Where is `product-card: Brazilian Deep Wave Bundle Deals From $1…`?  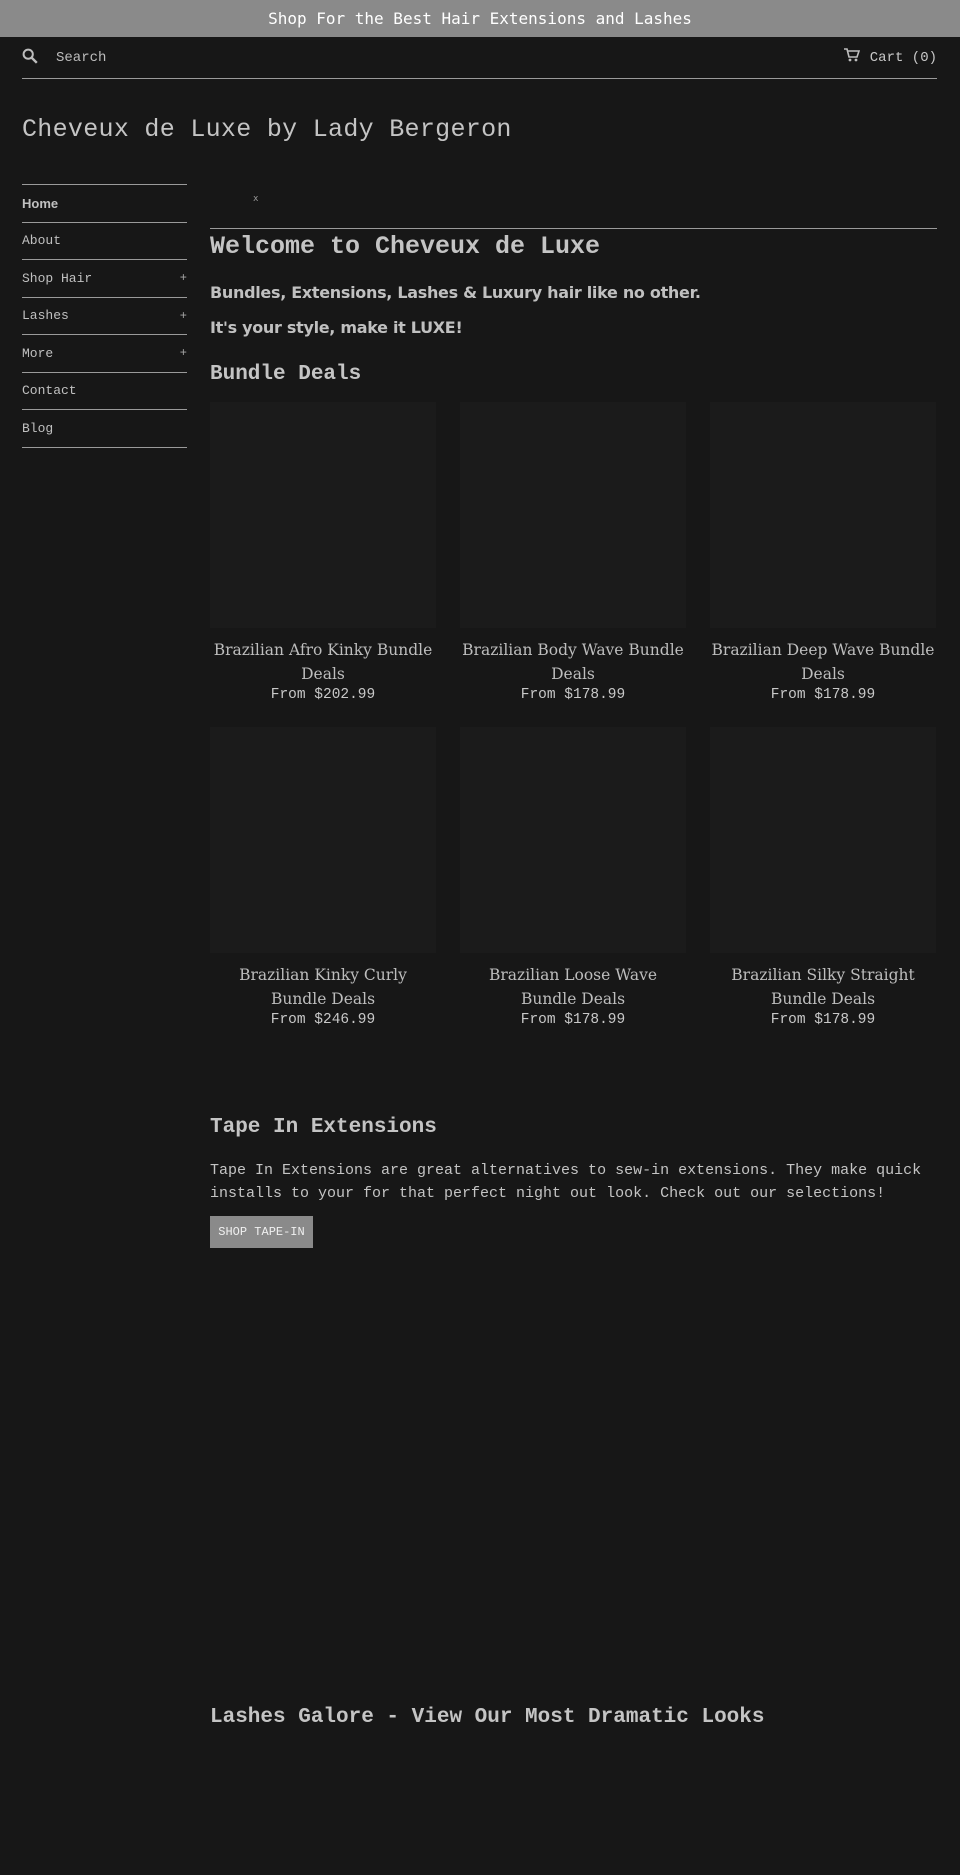
product-card: Brazilian Deep Wave Bundle Deals From $1… is located at coordinates (823, 552).